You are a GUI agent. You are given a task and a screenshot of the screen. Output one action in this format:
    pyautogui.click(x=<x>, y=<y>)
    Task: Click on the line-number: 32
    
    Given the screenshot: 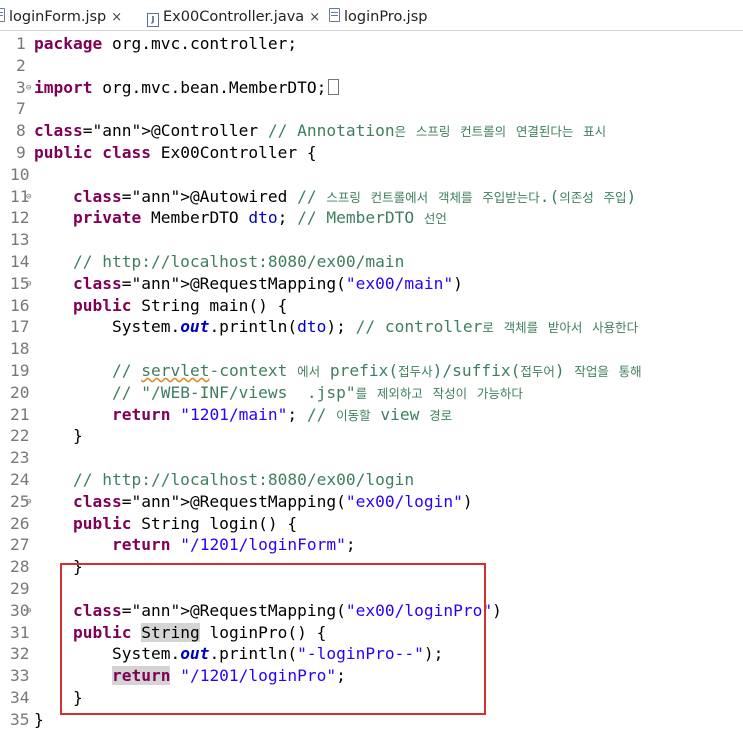 What is the action you would take?
    pyautogui.click(x=20, y=654)
    